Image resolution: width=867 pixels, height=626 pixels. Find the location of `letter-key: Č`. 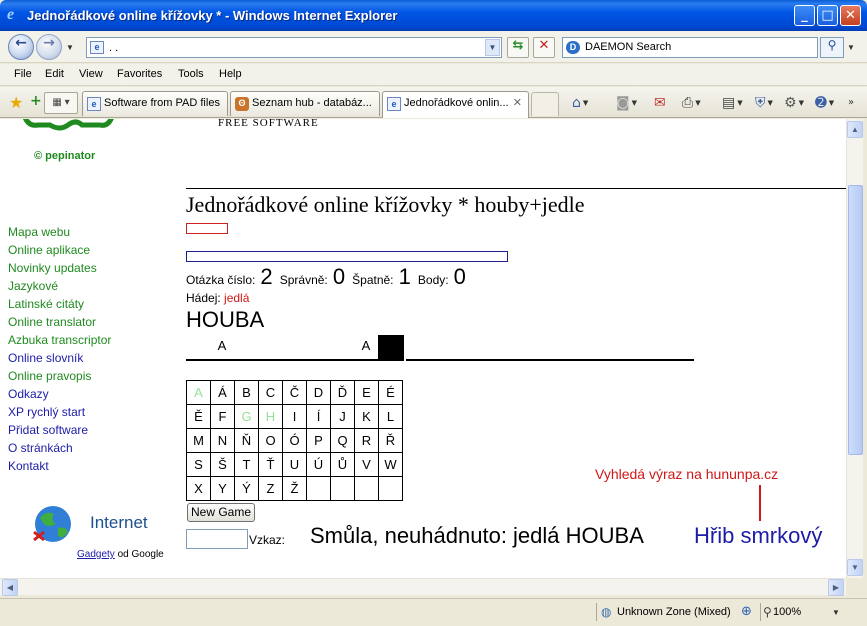

letter-key: Č is located at coordinates (294, 392).